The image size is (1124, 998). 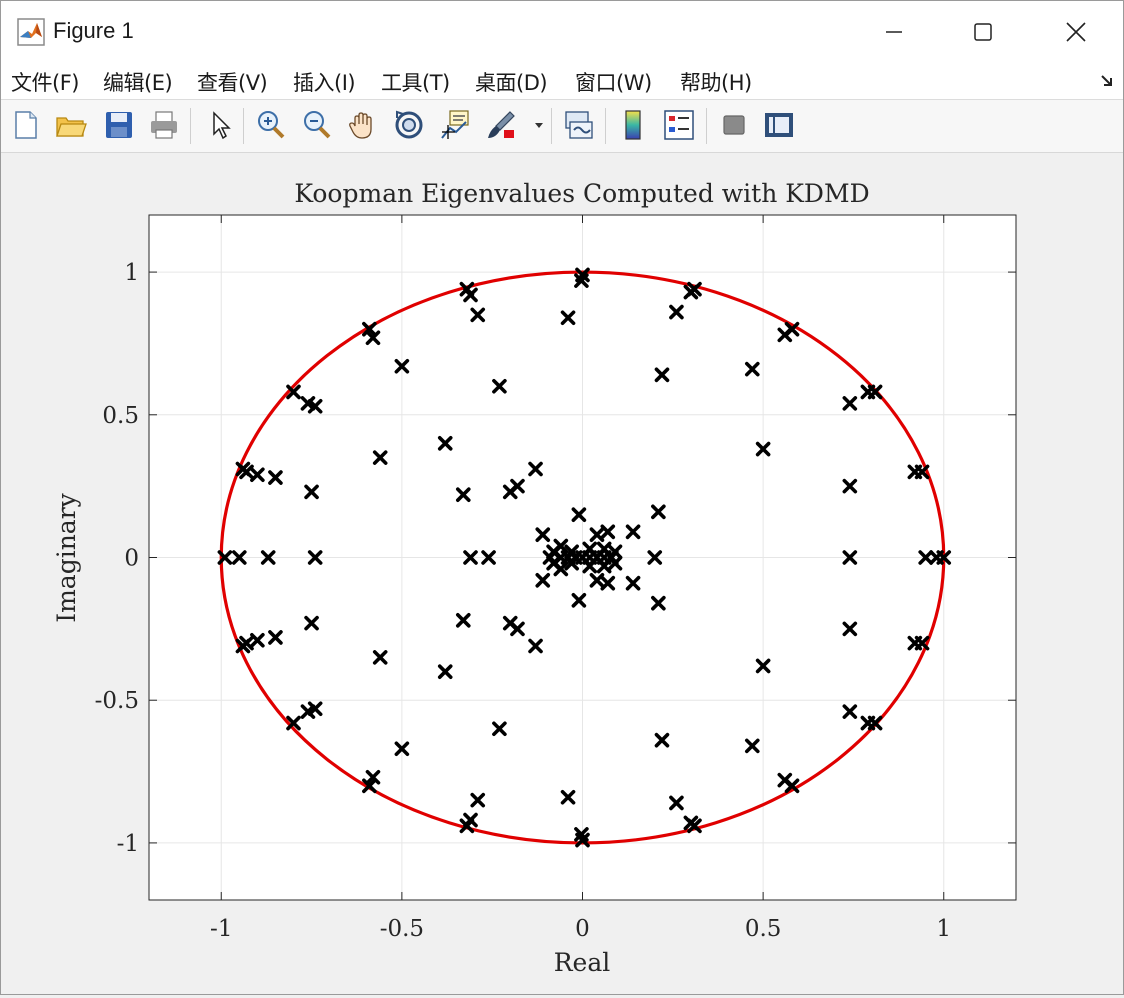 What do you see at coordinates (363, 125) in the screenshot?
I see `pan-icon` at bounding box center [363, 125].